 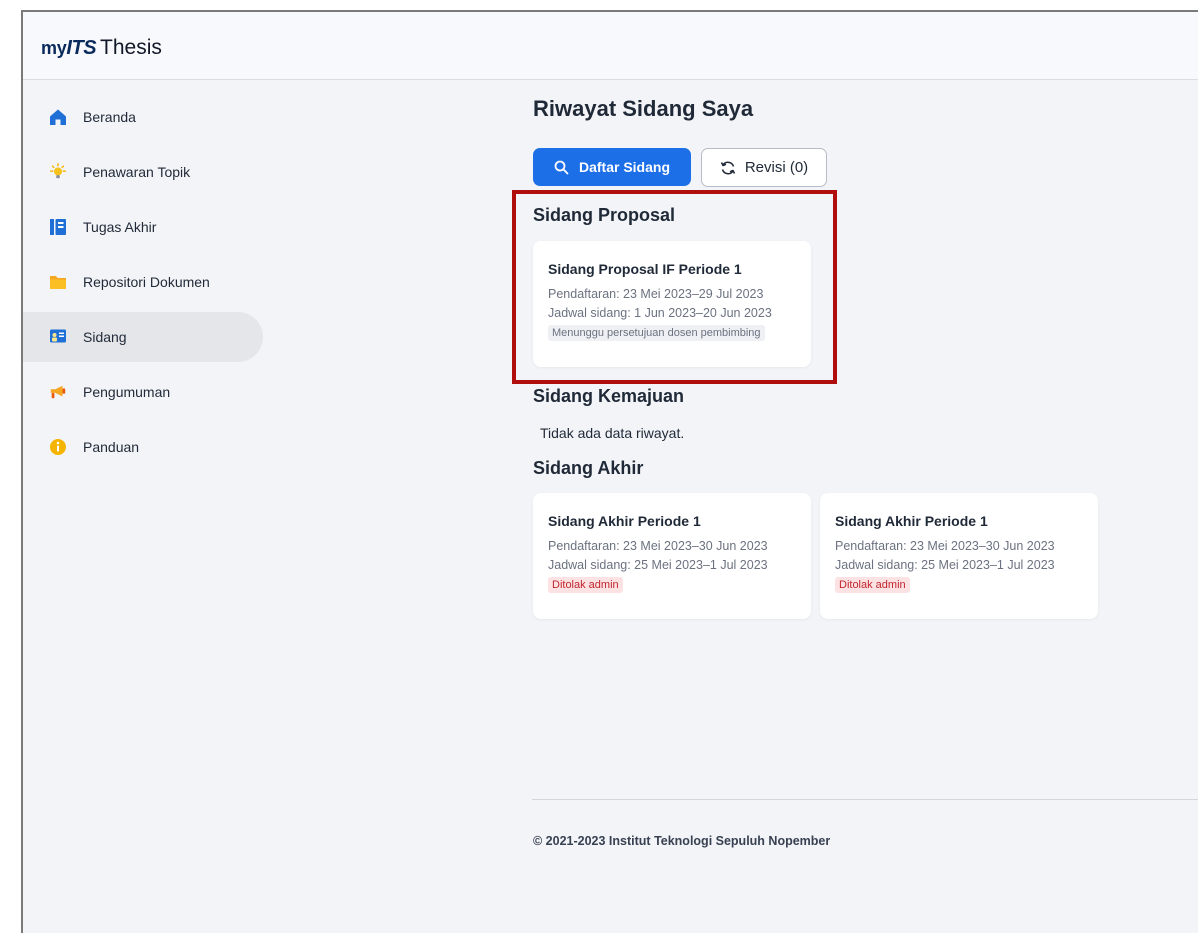 What do you see at coordinates (588, 468) in the screenshot?
I see `section-title-akhir: Sidang Akhir` at bounding box center [588, 468].